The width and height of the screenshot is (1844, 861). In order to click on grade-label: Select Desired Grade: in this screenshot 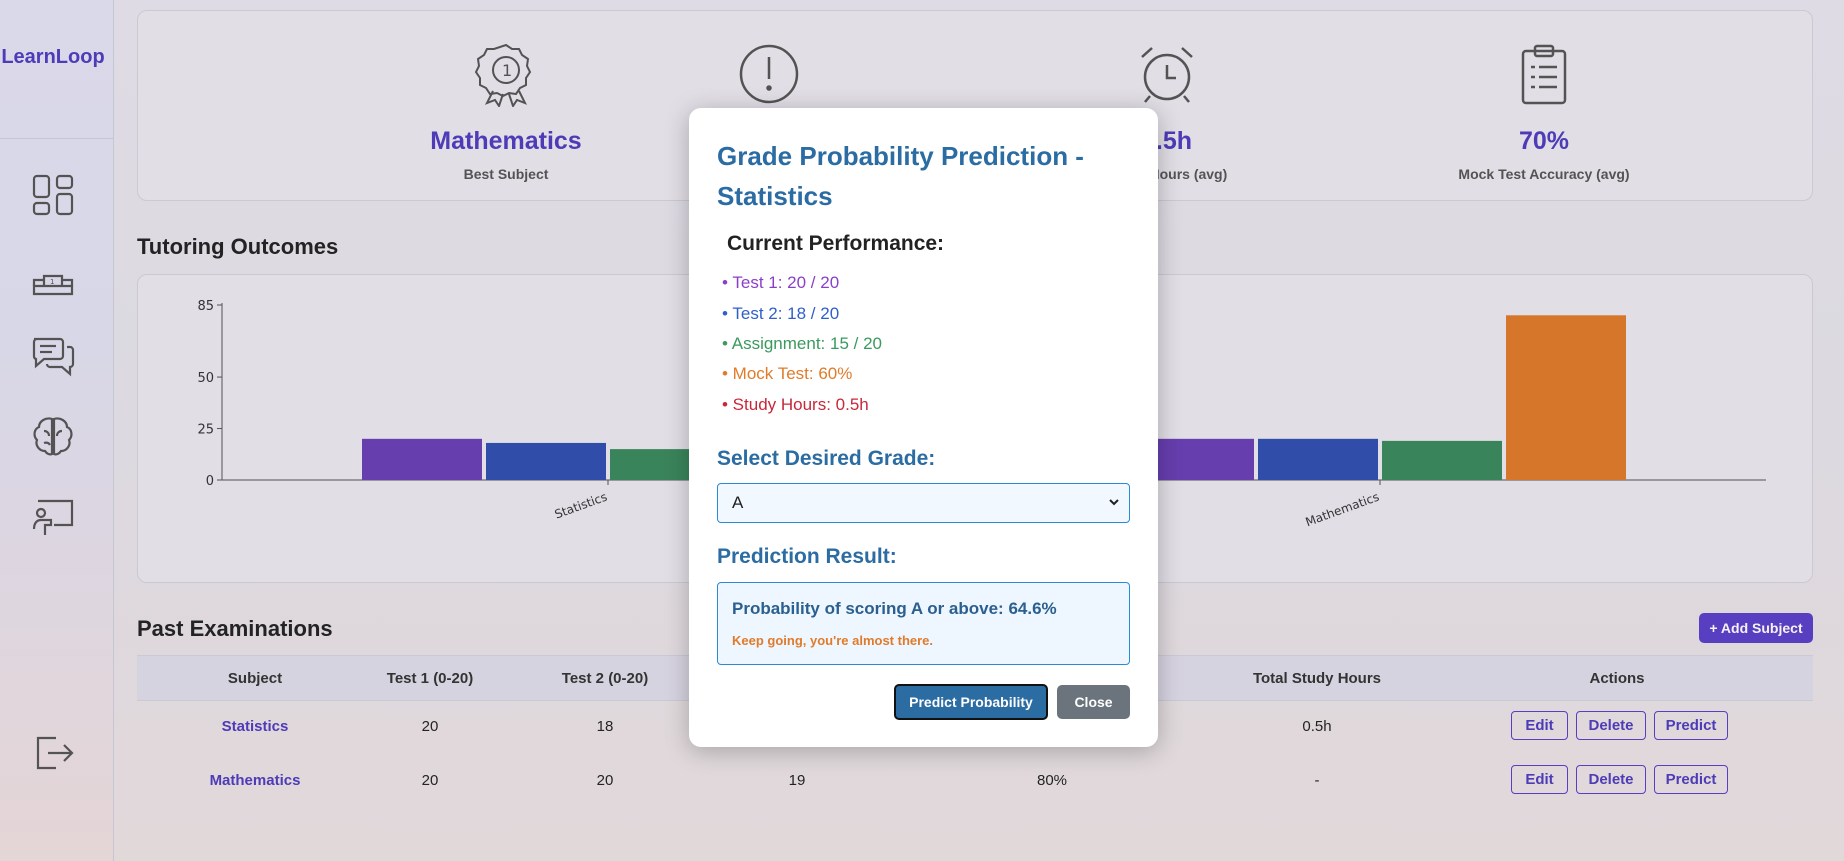, I will do `click(826, 458)`.